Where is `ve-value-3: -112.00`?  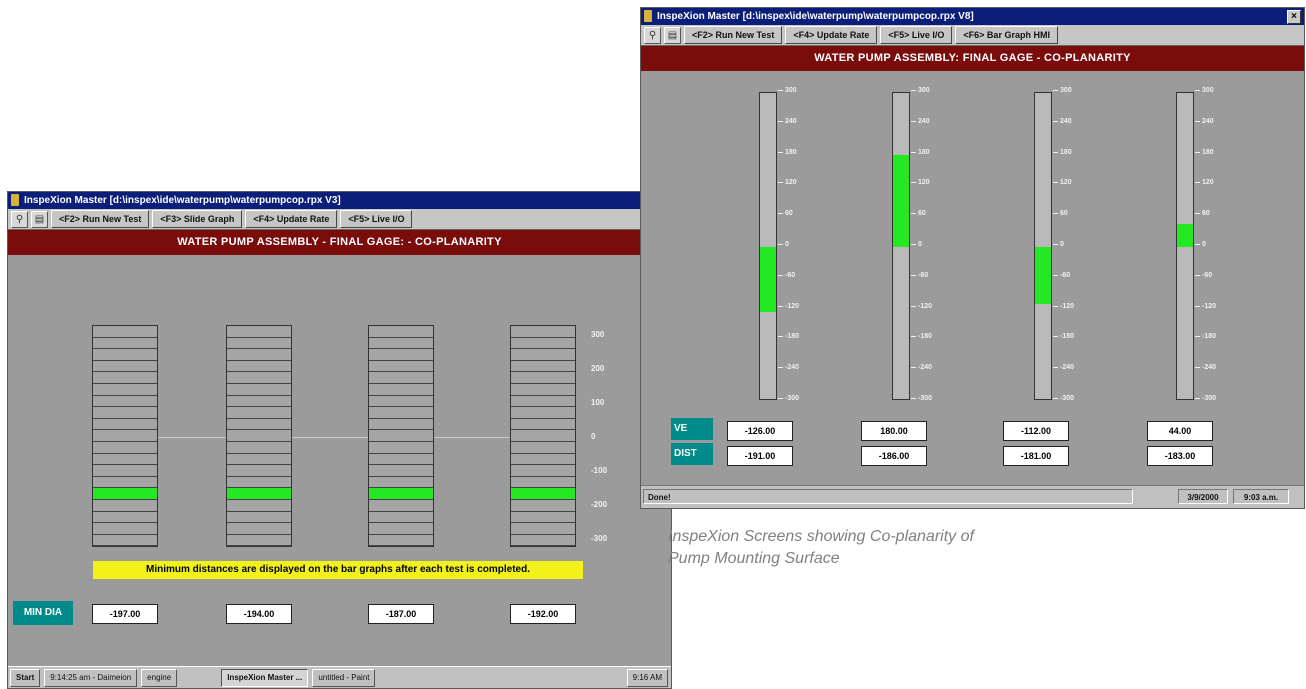 ve-value-3: -112.00 is located at coordinates (1036, 431).